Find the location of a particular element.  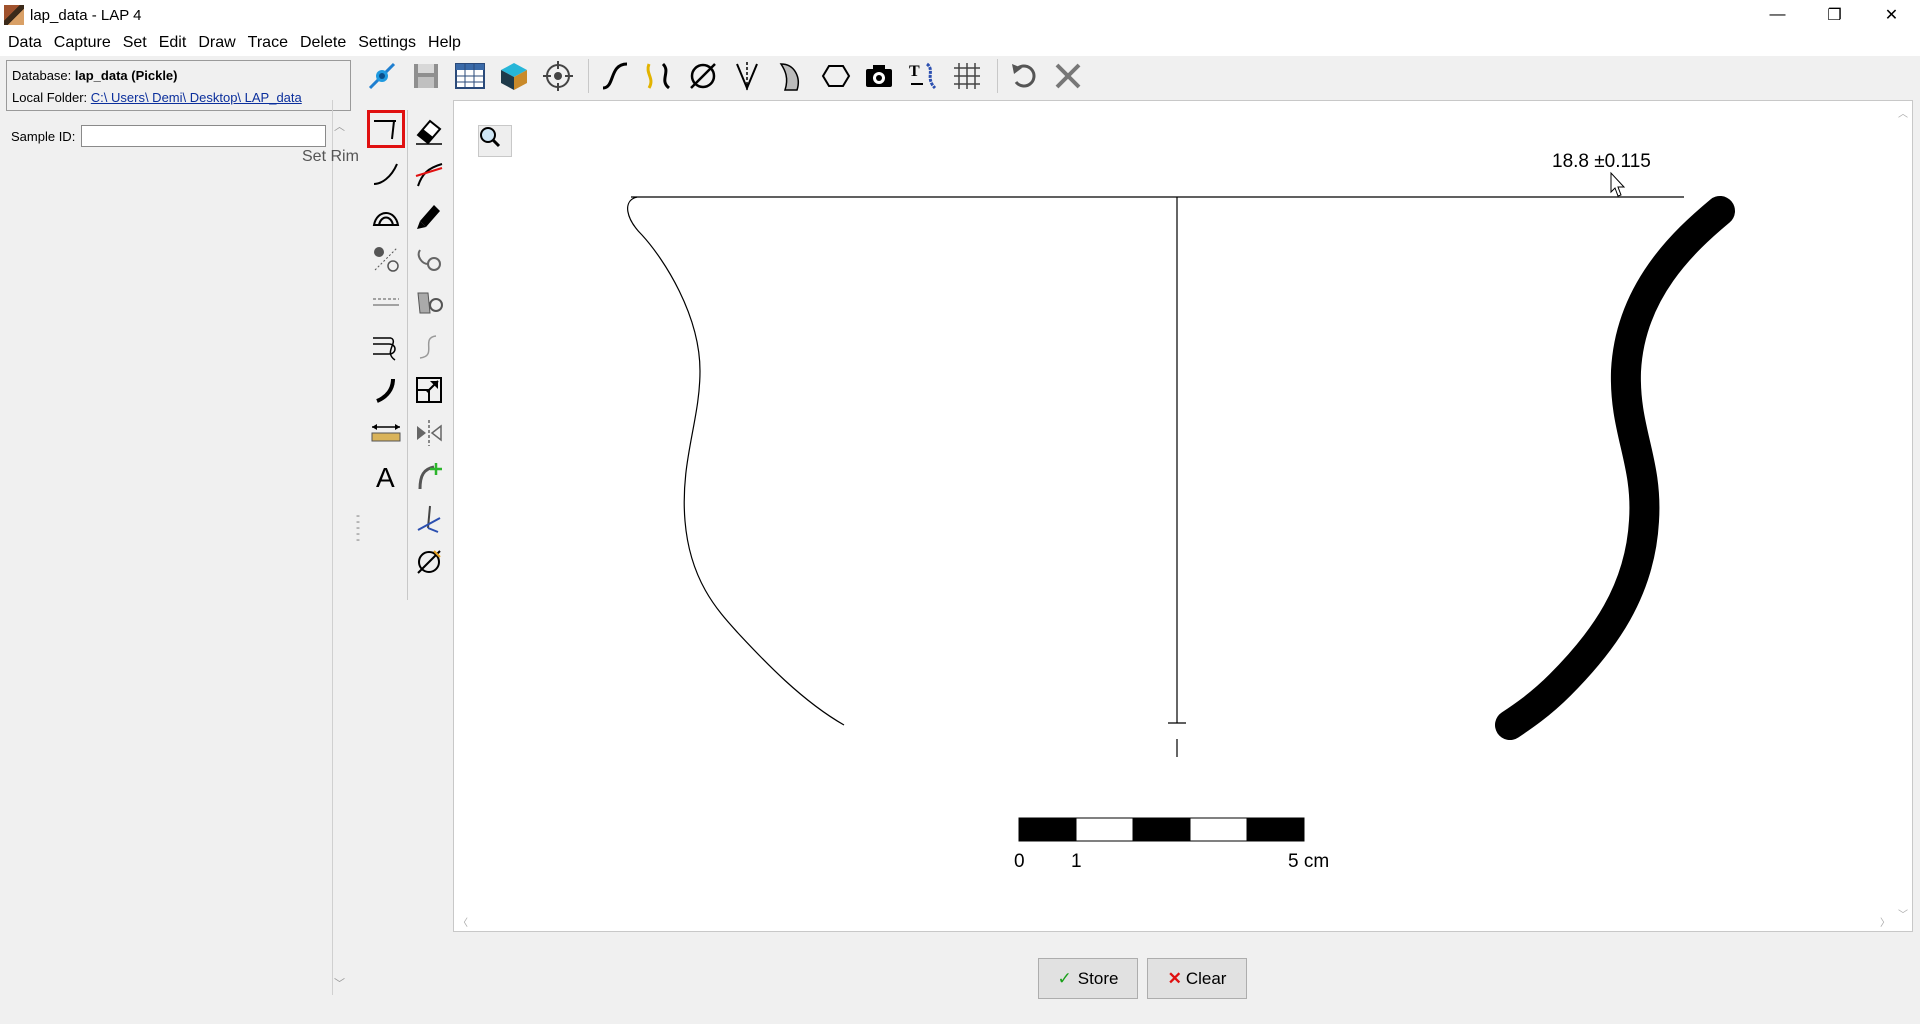

mirror-icon is located at coordinates (429, 433).